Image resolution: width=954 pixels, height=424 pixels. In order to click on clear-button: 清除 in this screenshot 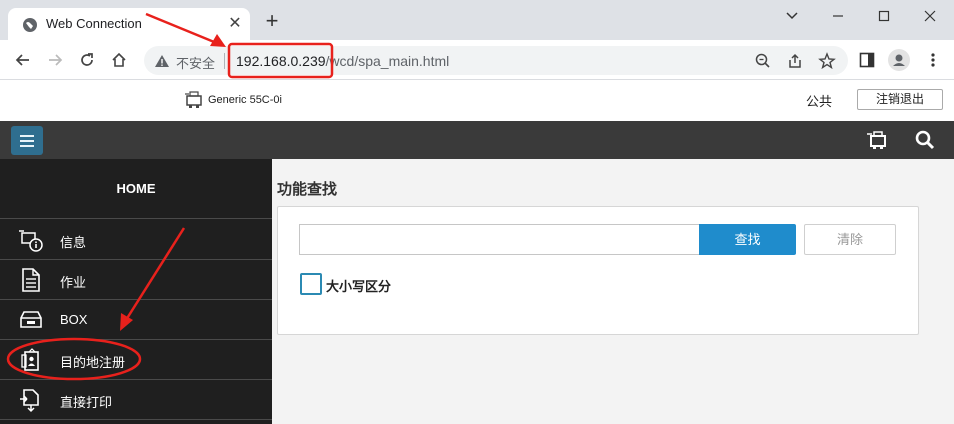, I will do `click(850, 239)`.